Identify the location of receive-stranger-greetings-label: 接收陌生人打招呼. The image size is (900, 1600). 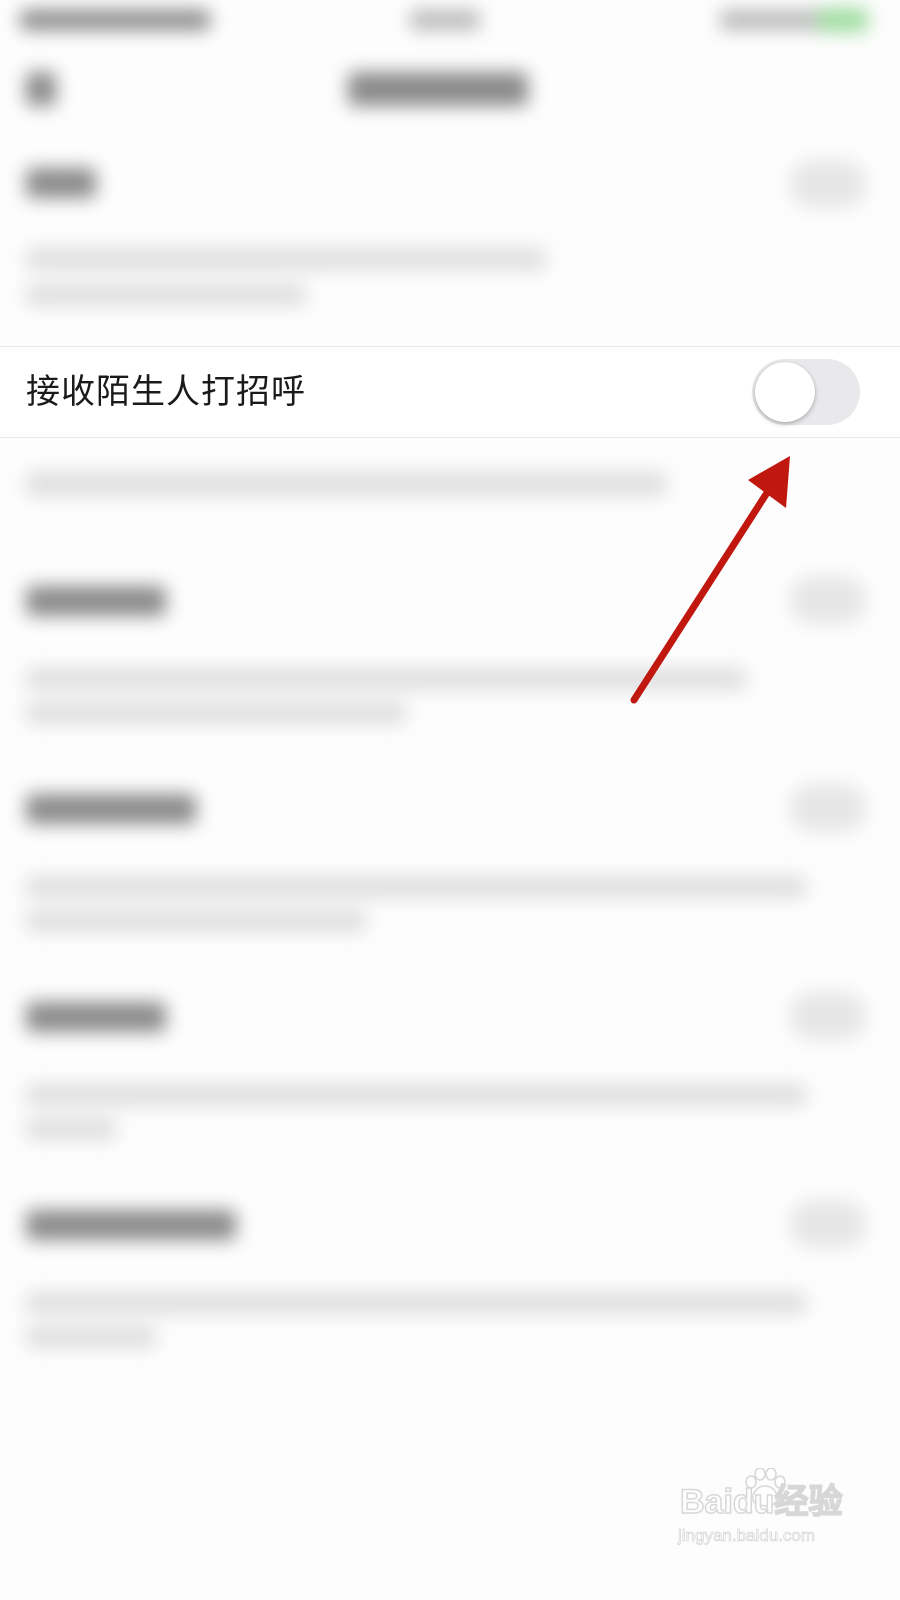
(166, 392).